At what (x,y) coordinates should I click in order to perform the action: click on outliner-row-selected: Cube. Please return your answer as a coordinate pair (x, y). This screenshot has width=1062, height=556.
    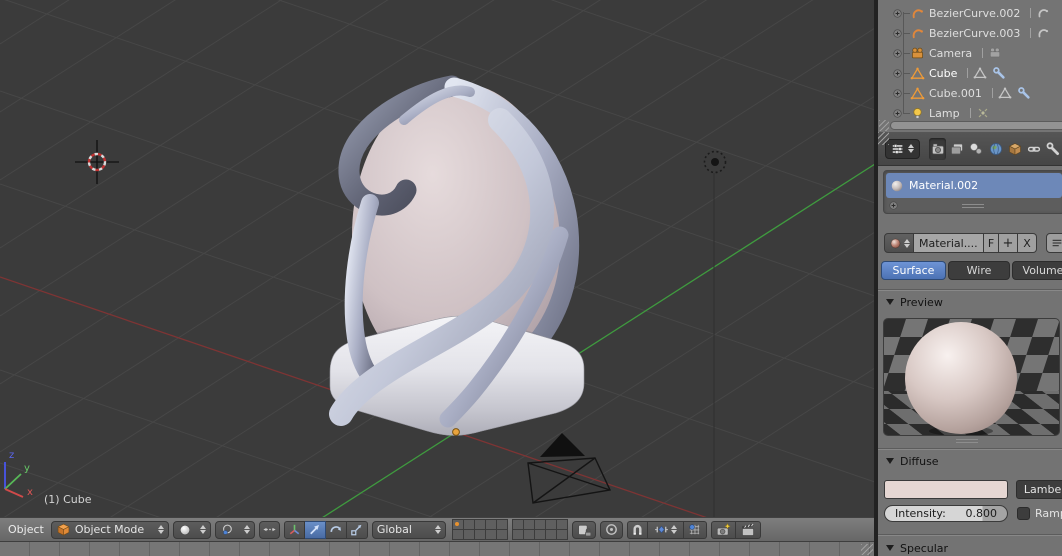
    Looking at the image, I should click on (970, 73).